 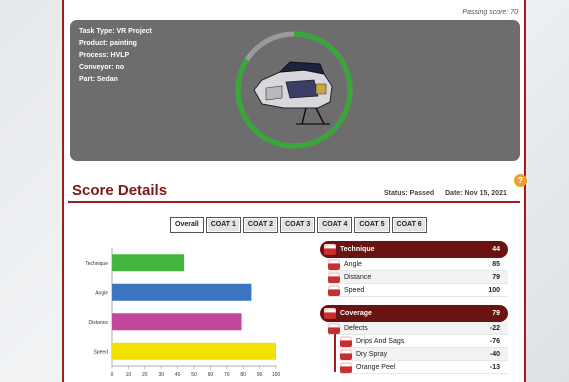 What do you see at coordinates (356, 313) in the screenshot?
I see `coverage-label: Coverage` at bounding box center [356, 313].